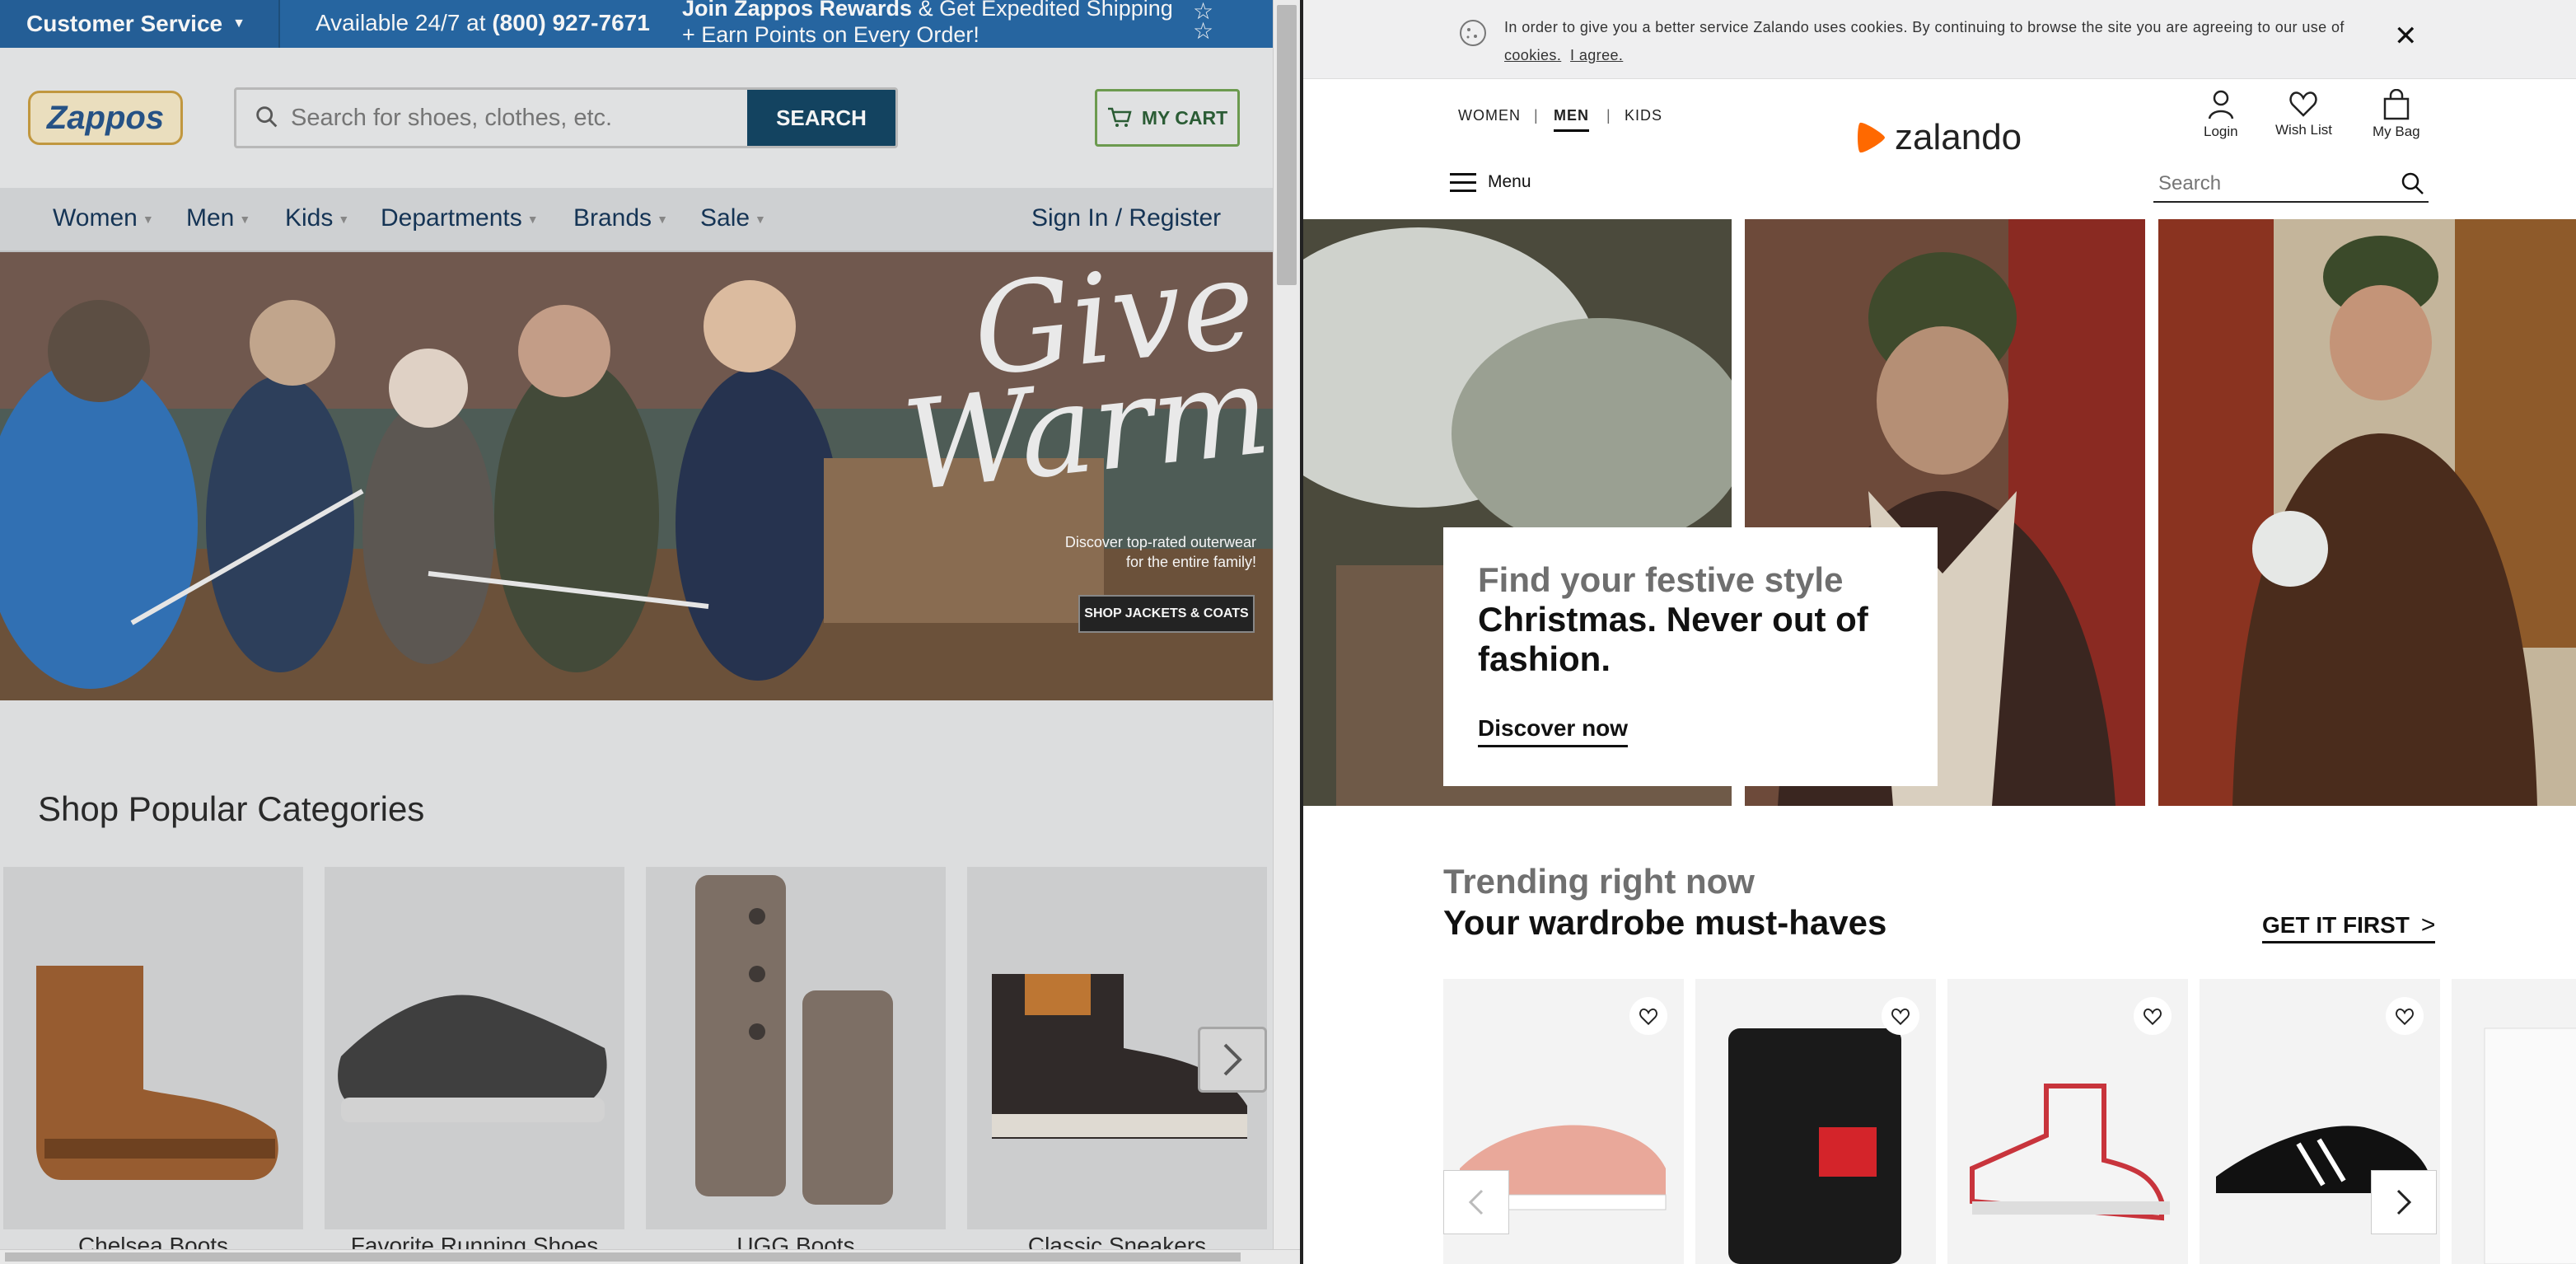  What do you see at coordinates (2530, 1146) in the screenshot?
I see `white-shirt-image` at bounding box center [2530, 1146].